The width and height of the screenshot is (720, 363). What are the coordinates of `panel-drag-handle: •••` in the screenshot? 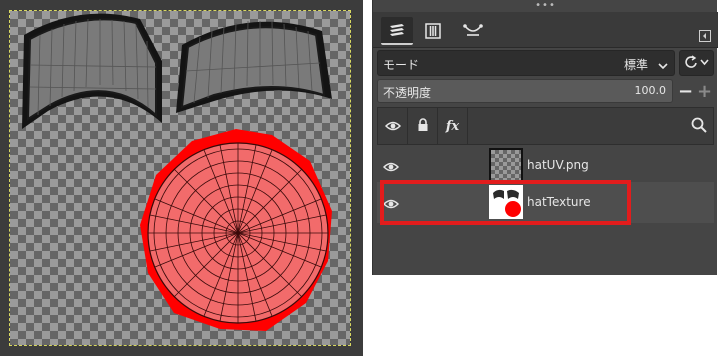 It's located at (545, 6).